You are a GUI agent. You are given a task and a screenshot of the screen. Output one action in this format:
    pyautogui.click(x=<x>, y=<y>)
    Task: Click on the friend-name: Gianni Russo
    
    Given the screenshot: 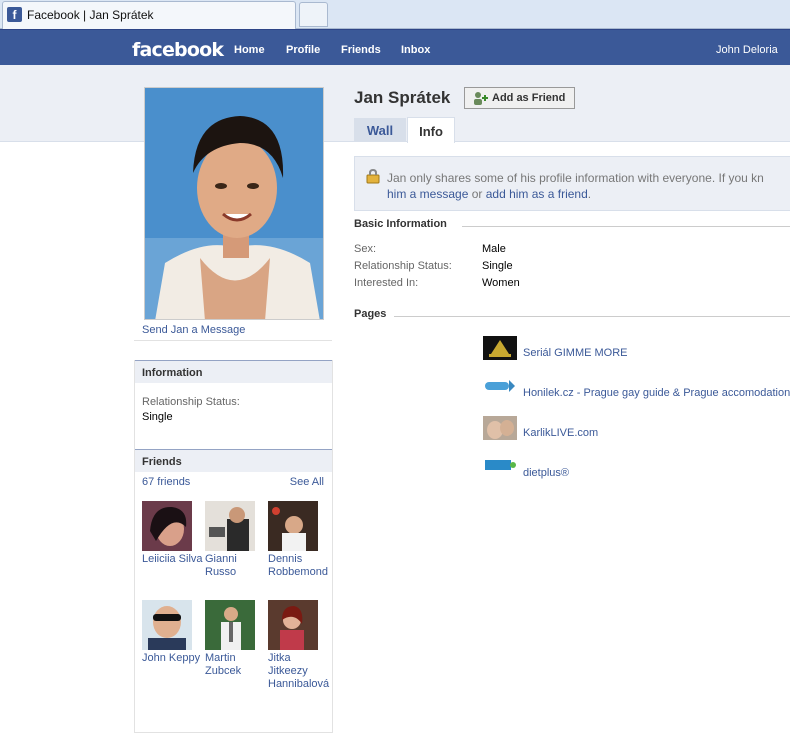 What is the action you would take?
    pyautogui.click(x=237, y=566)
    